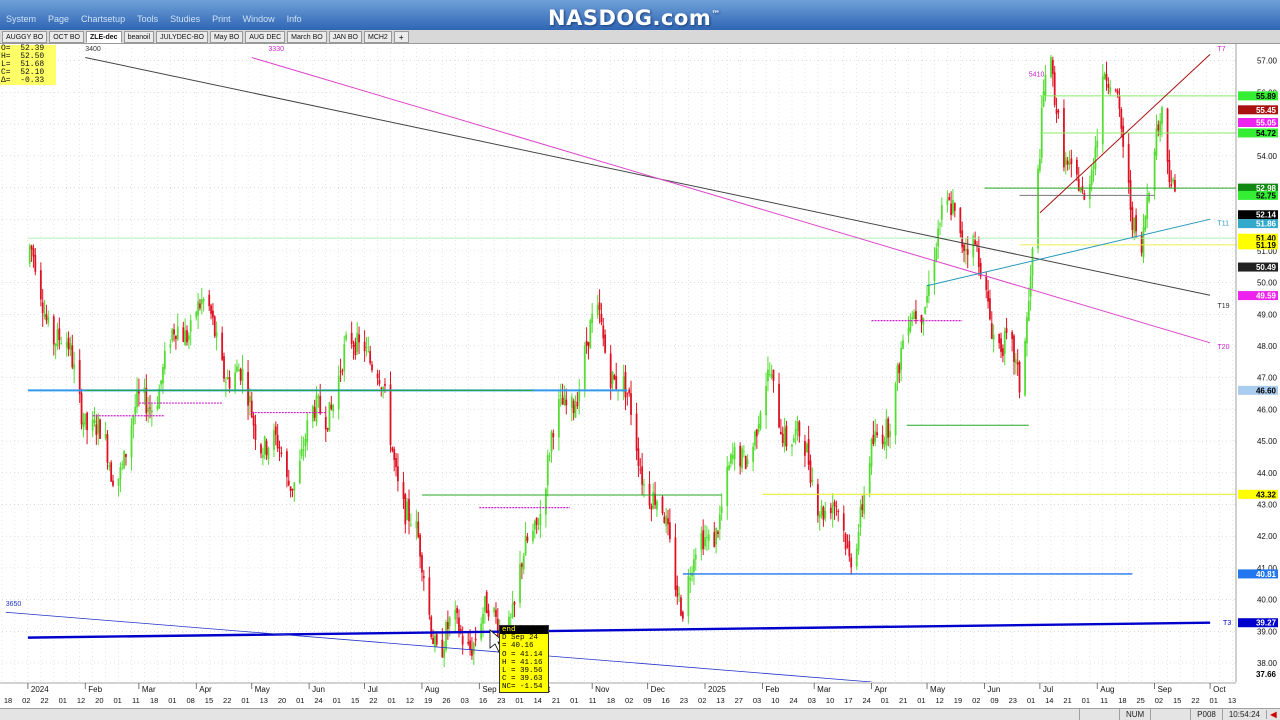 Image resolution: width=1280 pixels, height=720 pixels. Describe the element at coordinates (1098, 714) in the screenshot. I see `status-empty-cell` at that location.